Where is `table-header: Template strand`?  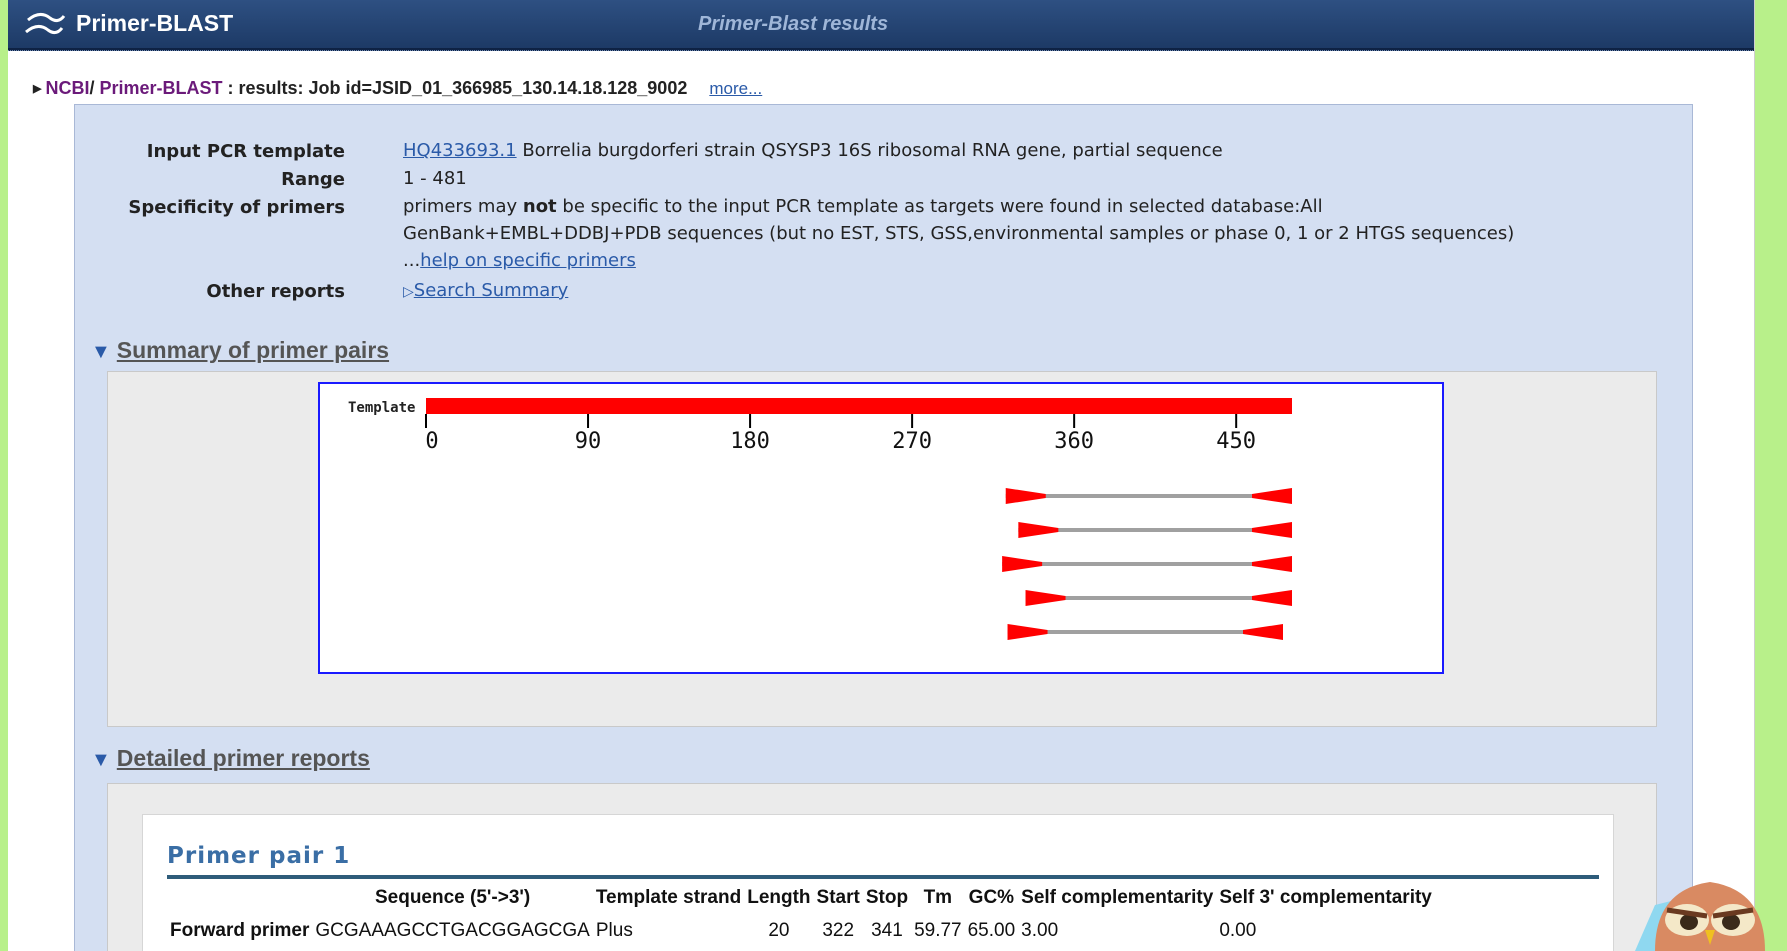
table-header: Template strand is located at coordinates (668, 897).